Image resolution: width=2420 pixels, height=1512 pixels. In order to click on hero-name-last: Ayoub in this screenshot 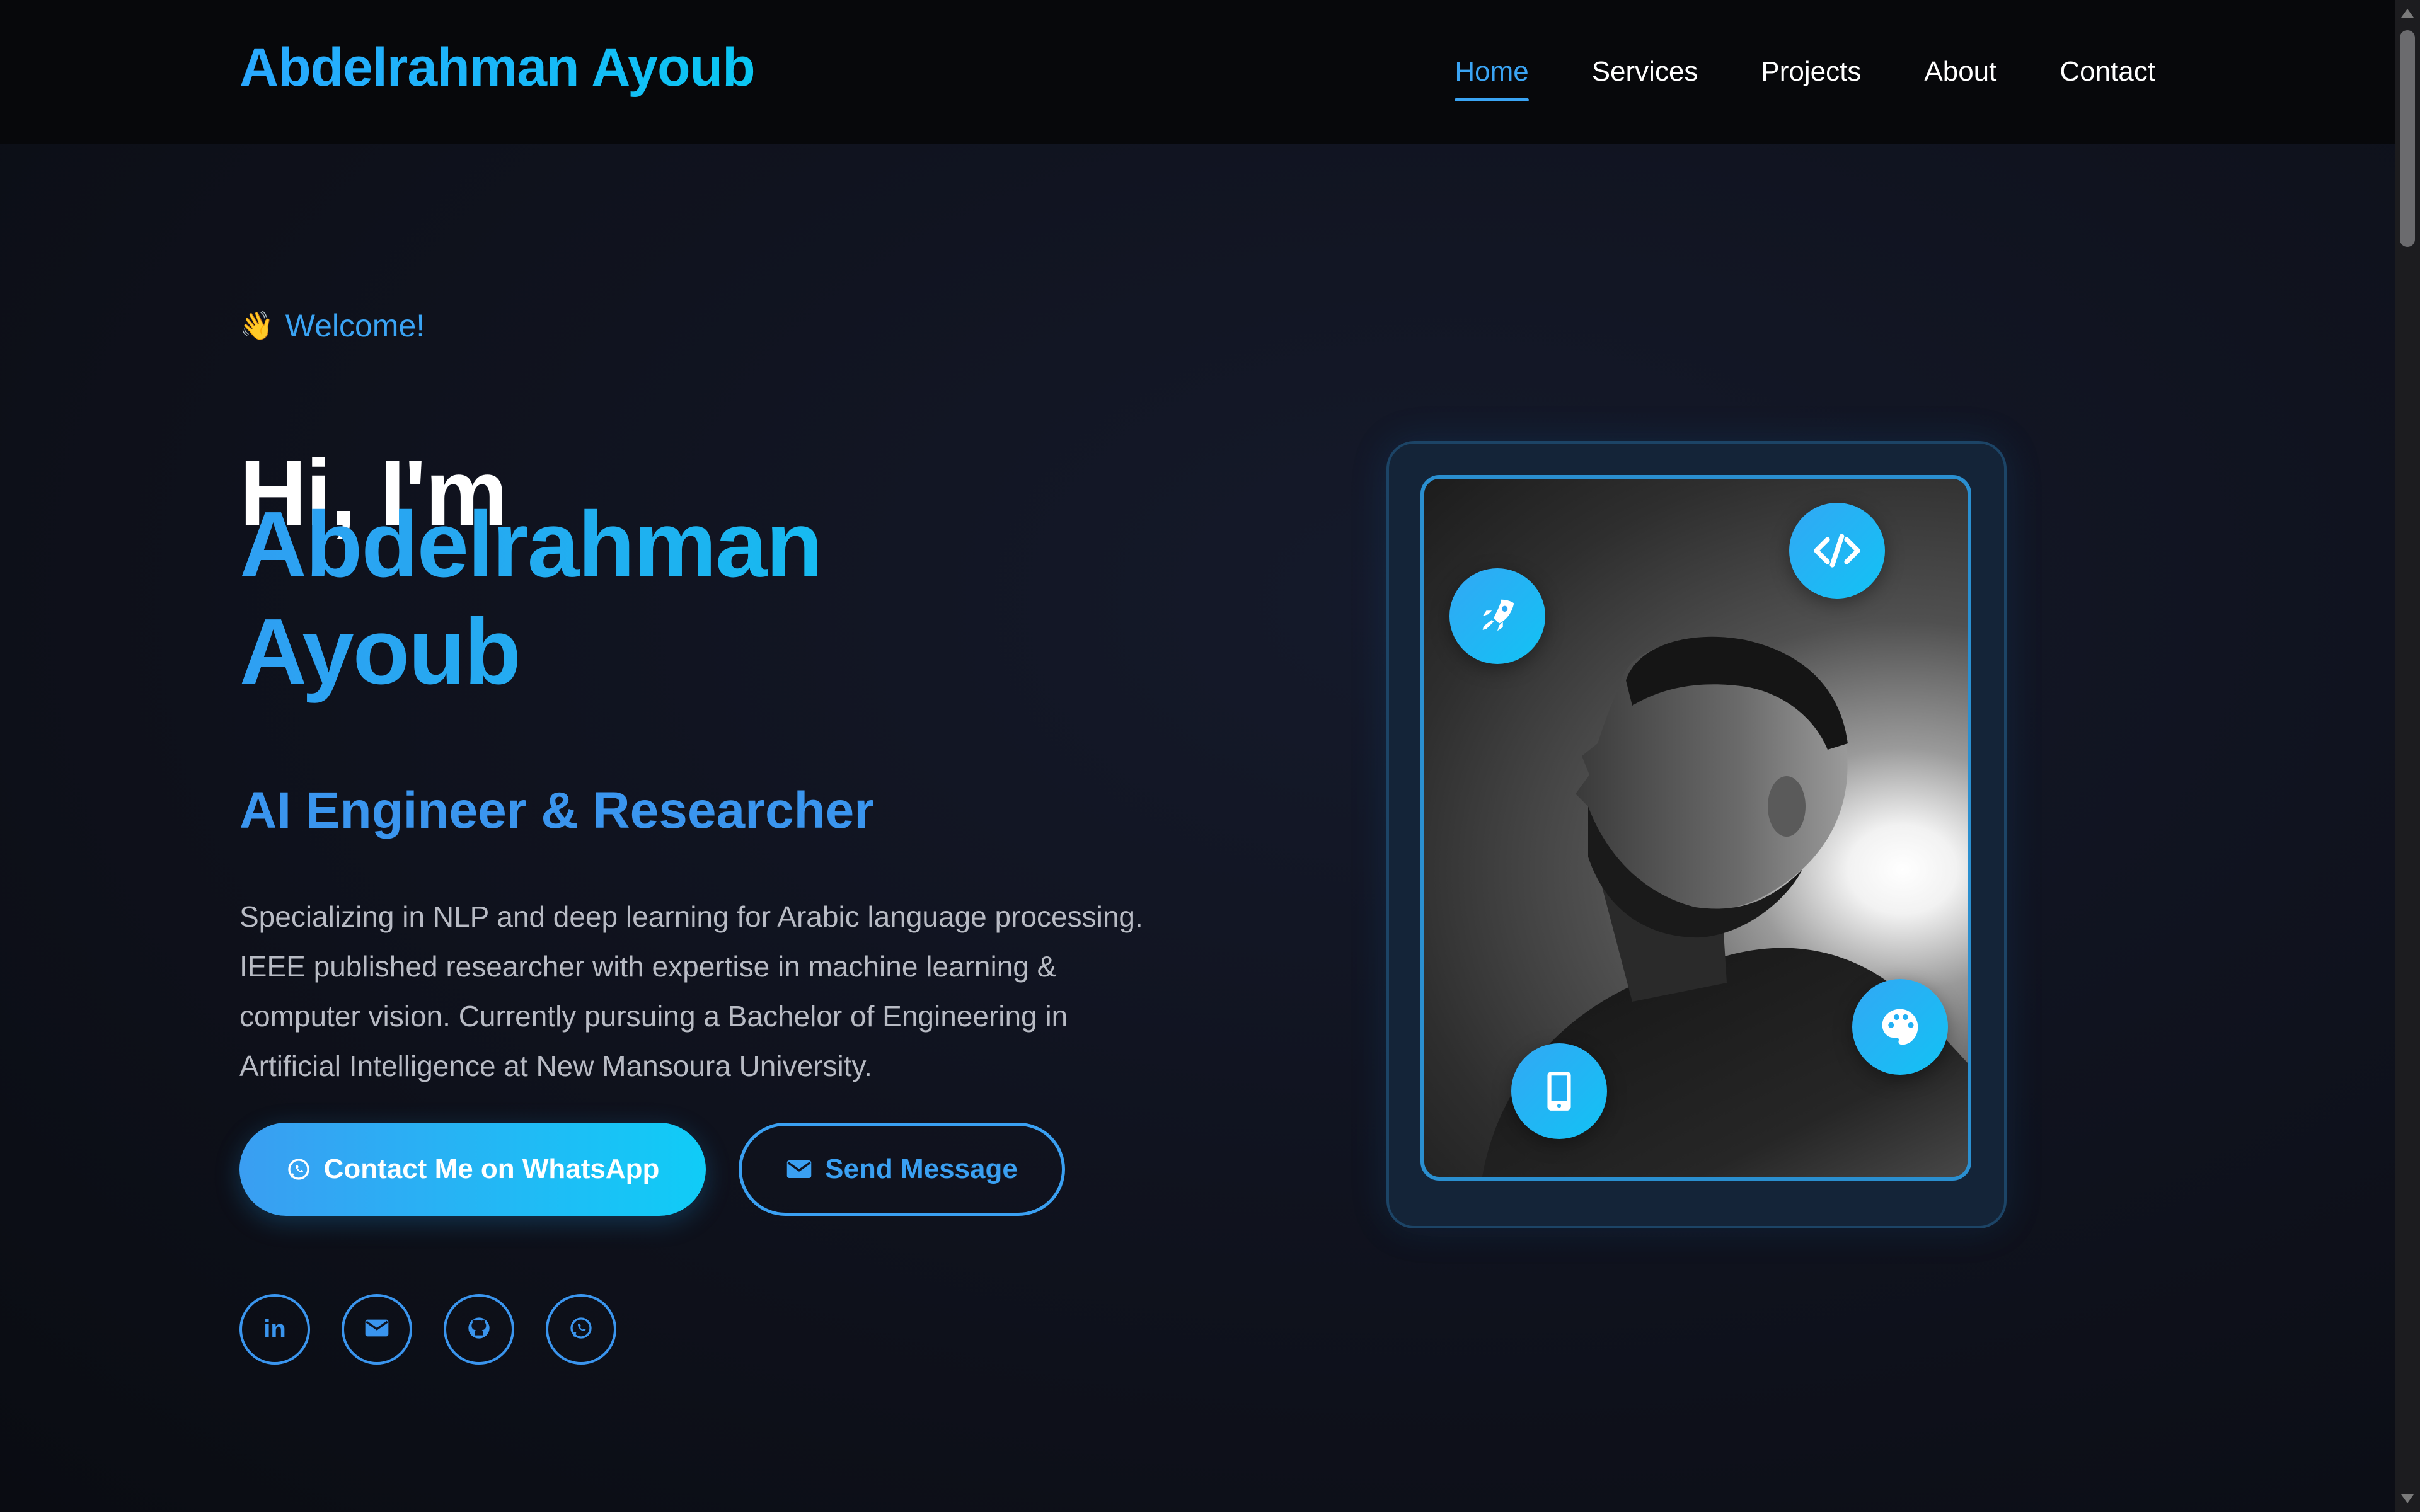, I will do `click(380, 652)`.